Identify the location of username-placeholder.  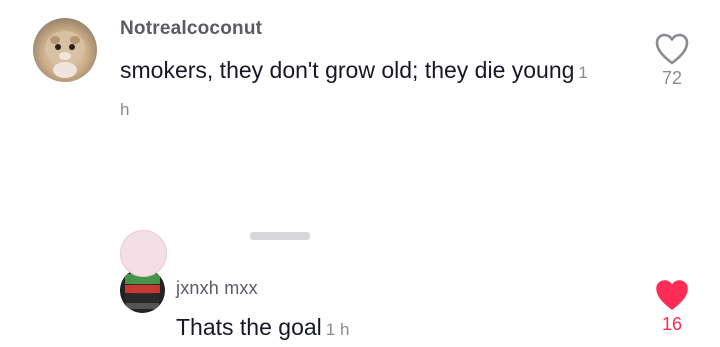
(280, 236).